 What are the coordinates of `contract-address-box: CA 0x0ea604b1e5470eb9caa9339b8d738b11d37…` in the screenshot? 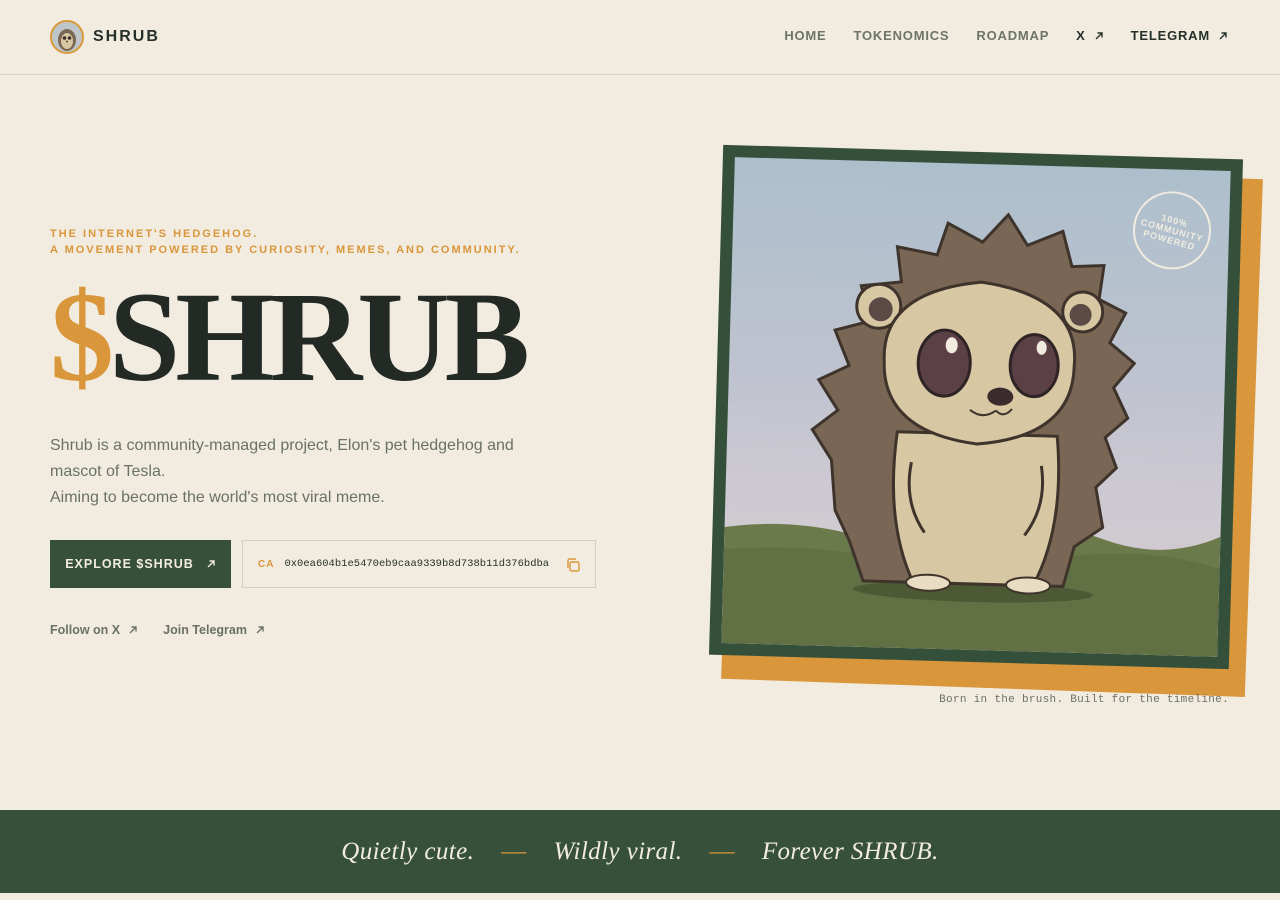 It's located at (419, 564).